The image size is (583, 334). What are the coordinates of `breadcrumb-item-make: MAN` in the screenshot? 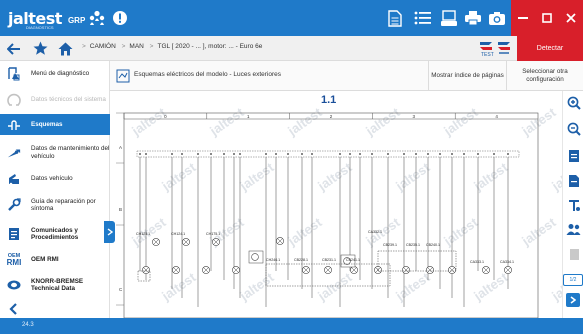 It's located at (136, 46).